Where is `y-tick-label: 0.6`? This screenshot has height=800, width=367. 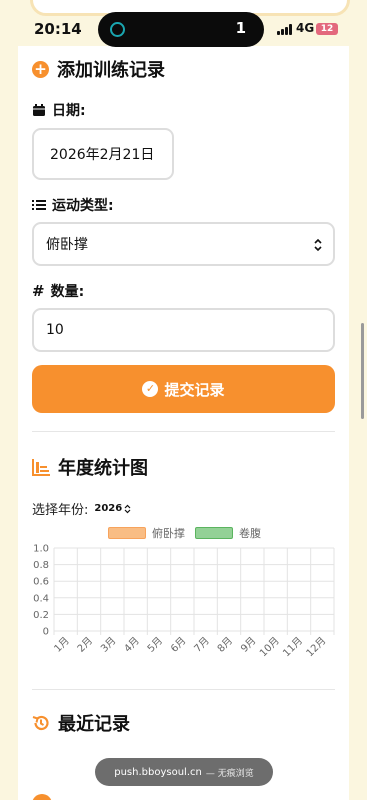 y-tick-label: 0.6 is located at coordinates (41, 582).